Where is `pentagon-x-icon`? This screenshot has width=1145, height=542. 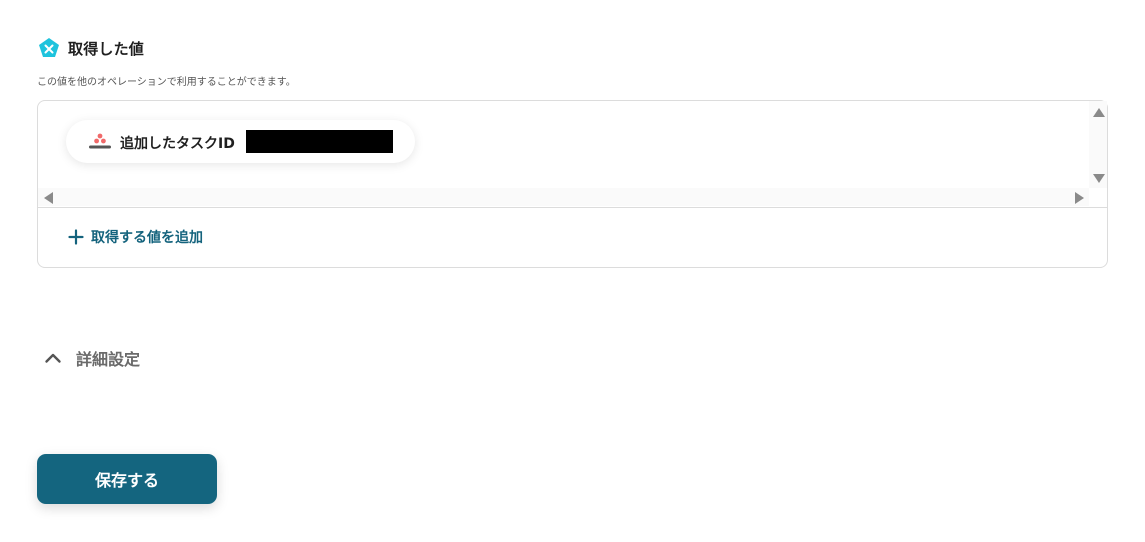 pentagon-x-icon is located at coordinates (49, 47).